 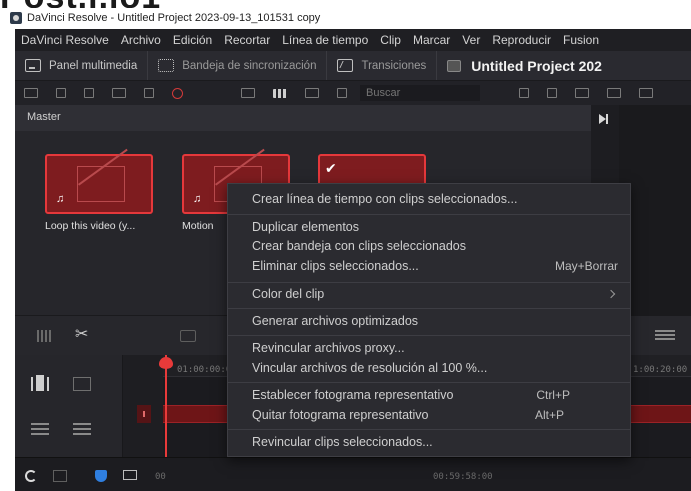 What do you see at coordinates (353, 93) in the screenshot?
I see `media-pool-subtoolbar` at bounding box center [353, 93].